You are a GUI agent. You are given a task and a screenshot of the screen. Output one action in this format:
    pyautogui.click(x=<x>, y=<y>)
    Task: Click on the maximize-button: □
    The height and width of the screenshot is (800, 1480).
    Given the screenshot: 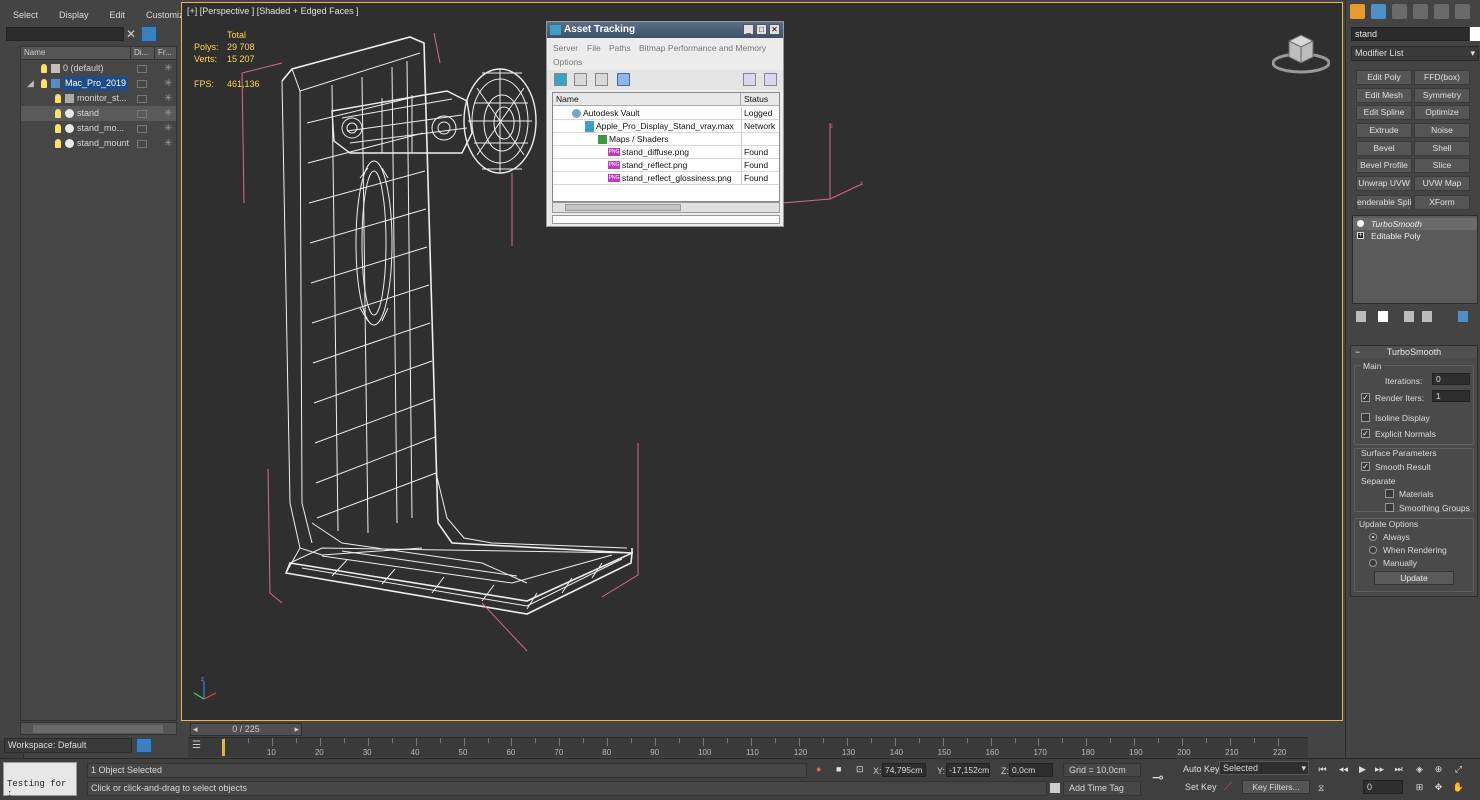 What is the action you would take?
    pyautogui.click(x=761, y=29)
    